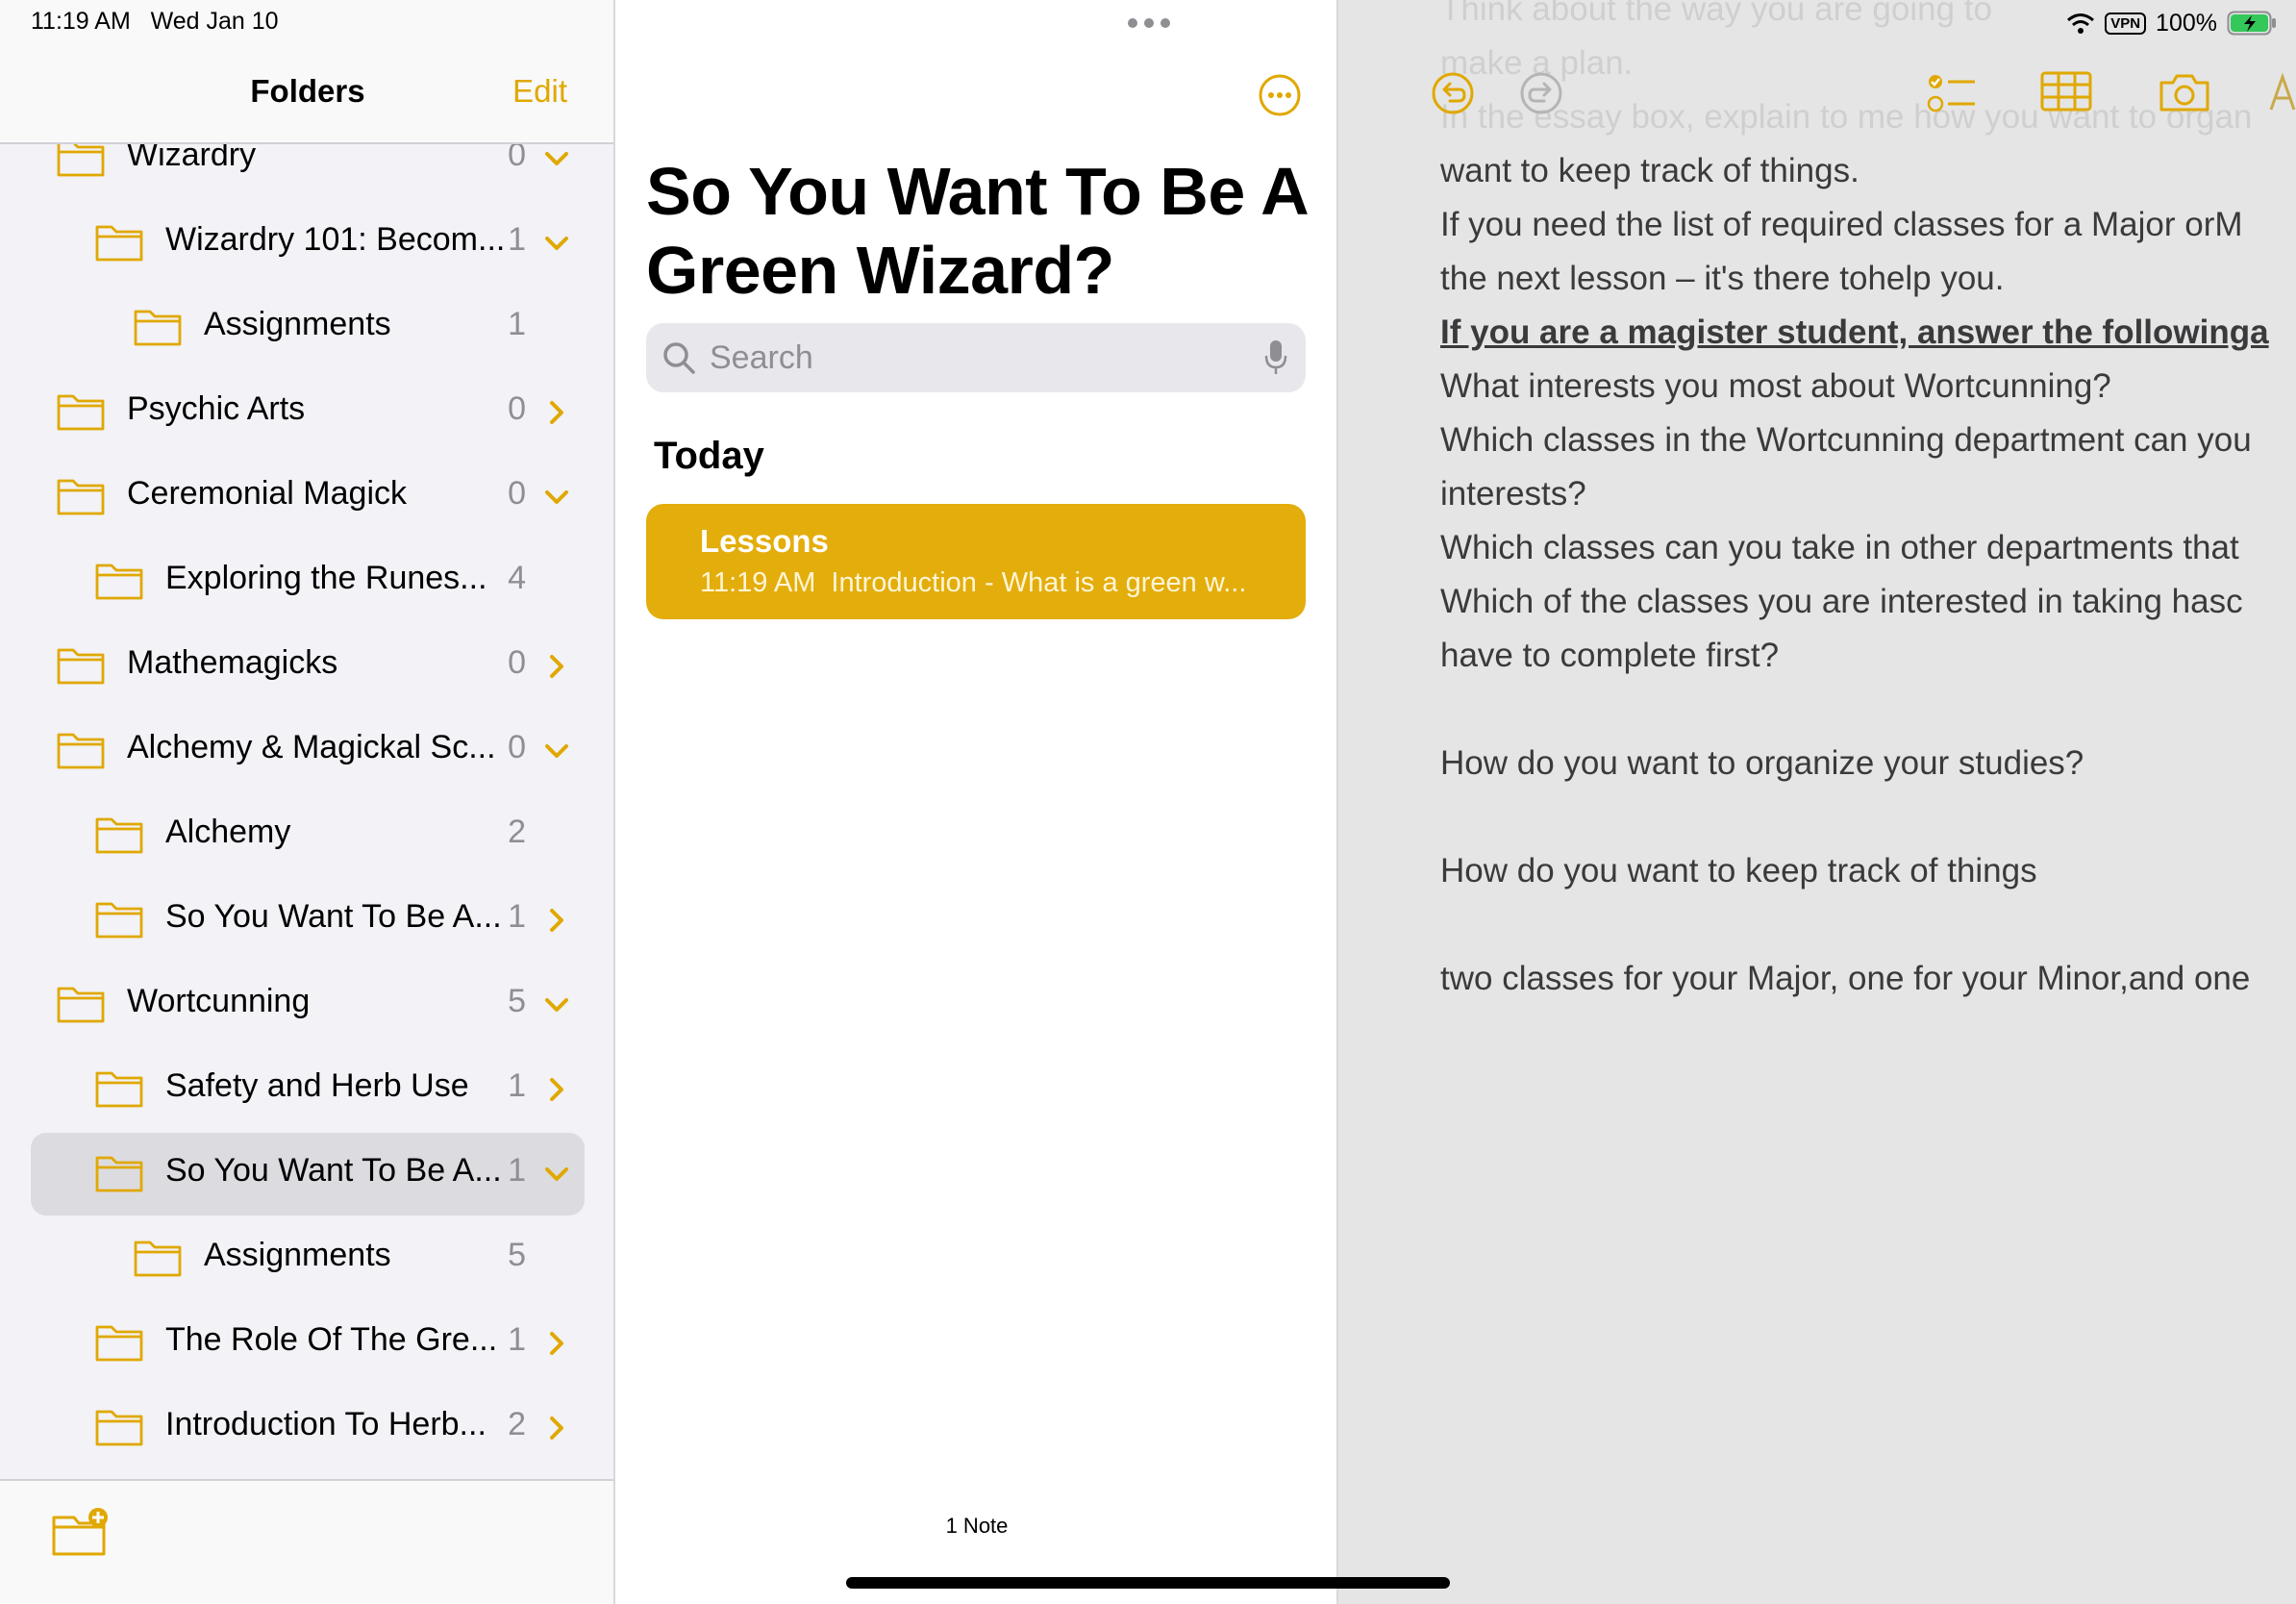 The width and height of the screenshot is (2296, 1604). Describe the element at coordinates (1868, 871) in the screenshot. I see `note-line: How do you want to keep track of things` at that location.